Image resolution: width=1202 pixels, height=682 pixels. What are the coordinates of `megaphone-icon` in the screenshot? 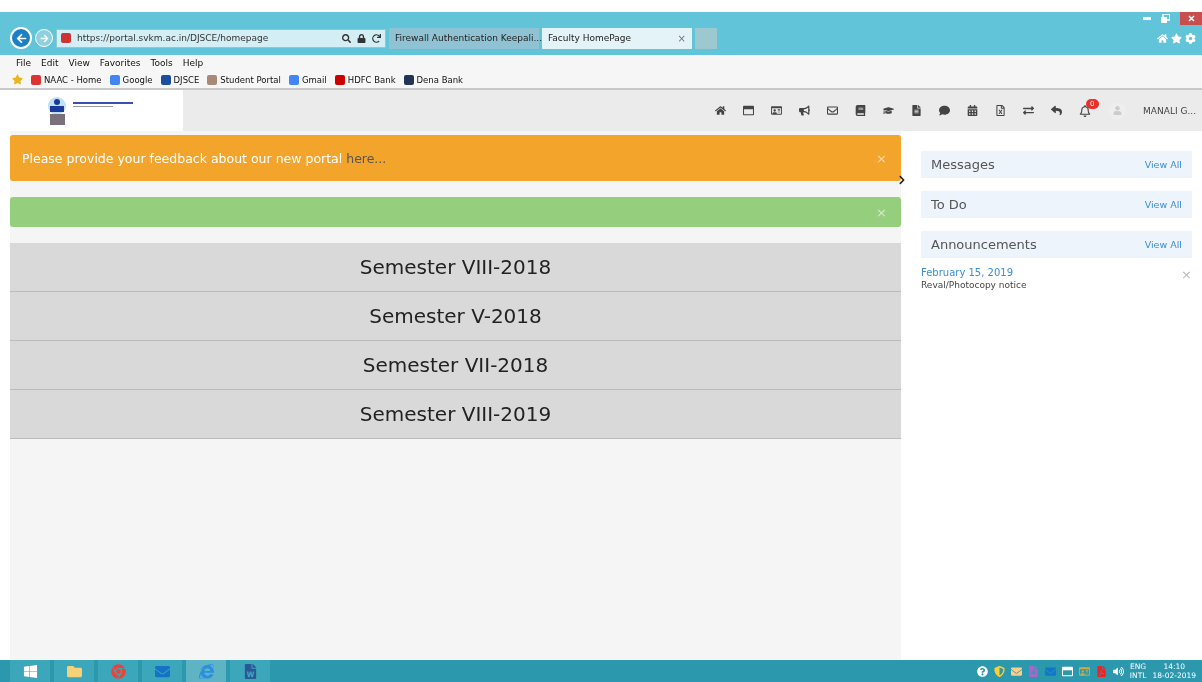 It's located at (805, 110).